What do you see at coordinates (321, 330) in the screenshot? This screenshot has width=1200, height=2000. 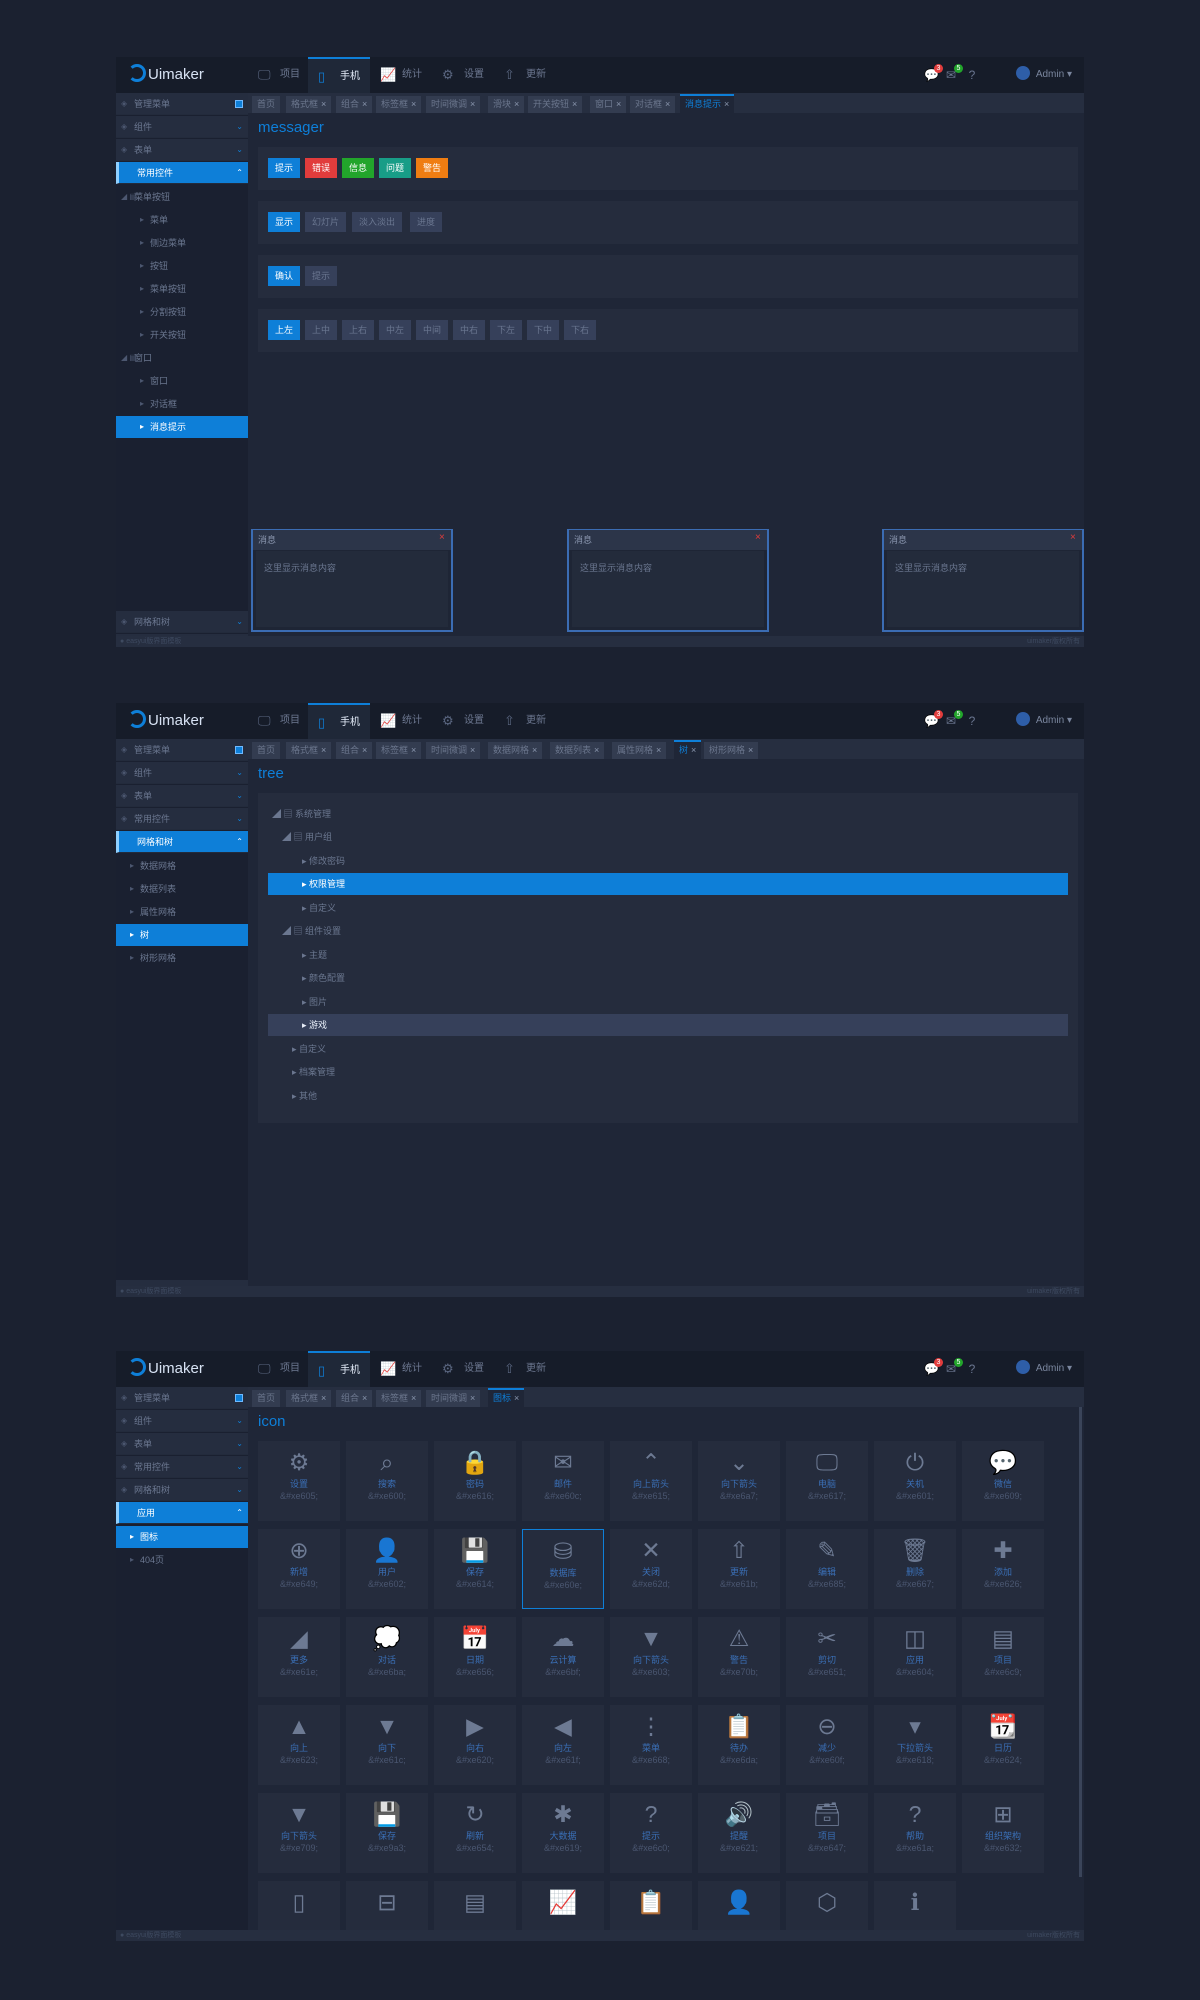 I see `pos-top-center-button: 上中` at bounding box center [321, 330].